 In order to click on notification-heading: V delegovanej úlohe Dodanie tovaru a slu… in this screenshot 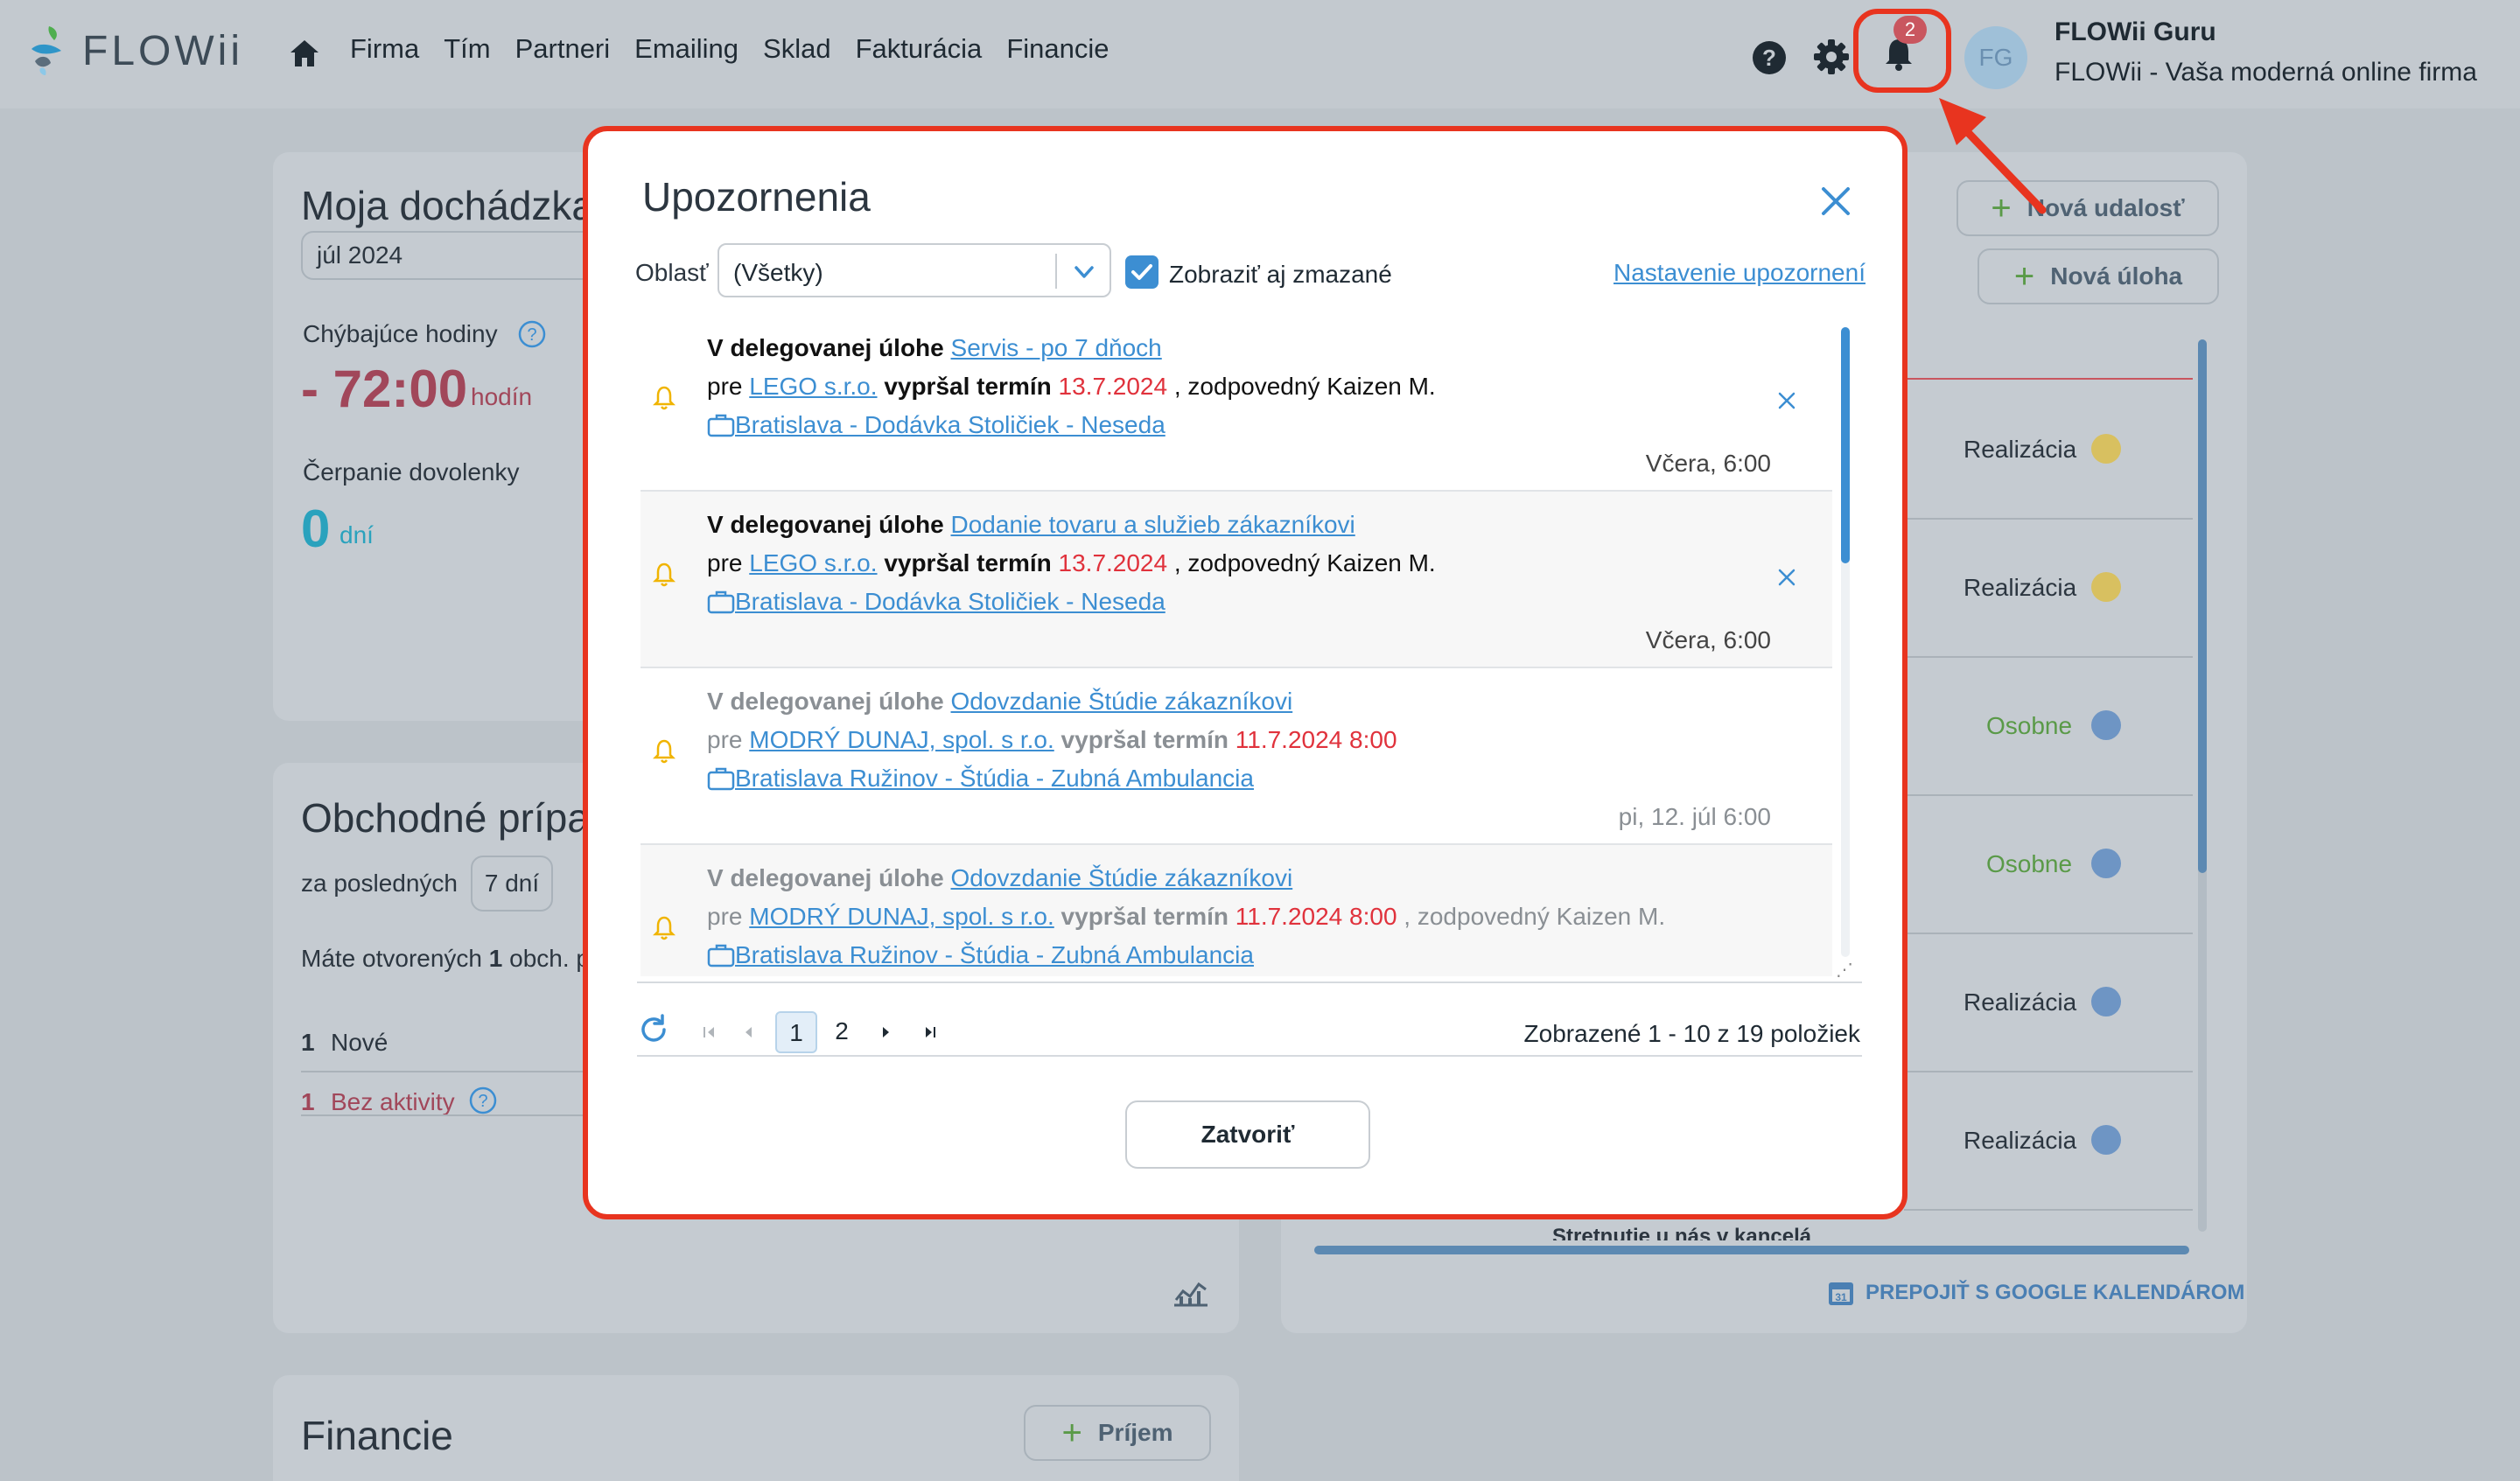, I will do `click(1031, 524)`.